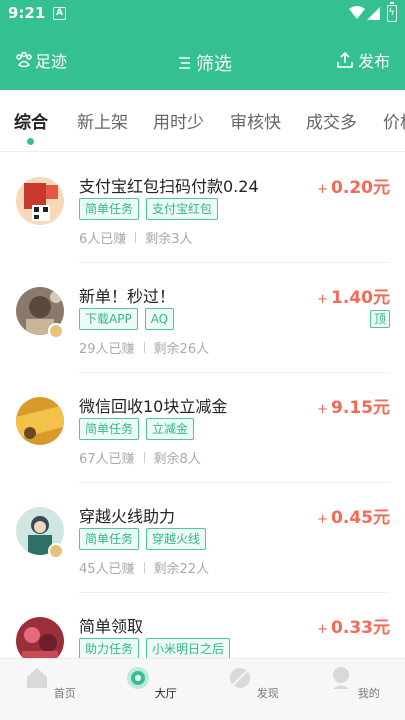 The height and width of the screenshot is (720, 405). Describe the element at coordinates (111, 626) in the screenshot. I see `task-title: 简单领取` at that location.